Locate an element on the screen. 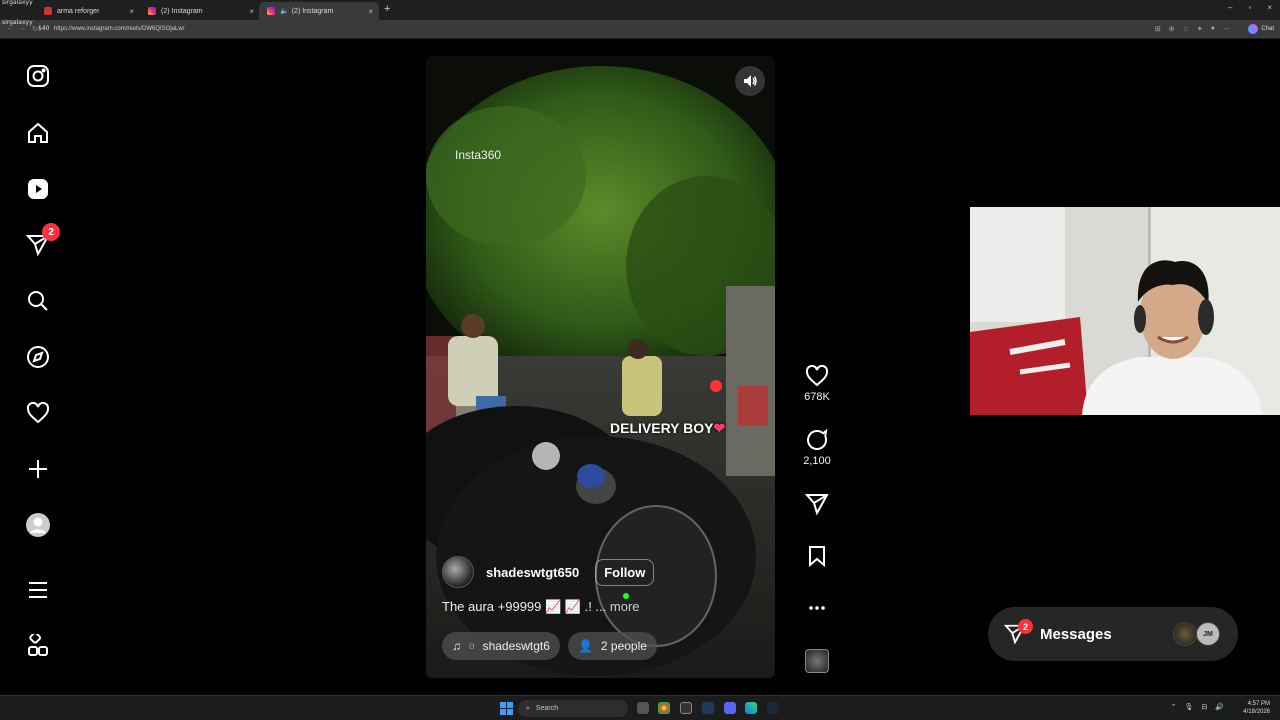  chat-label: Chat is located at coordinates (1267, 29).